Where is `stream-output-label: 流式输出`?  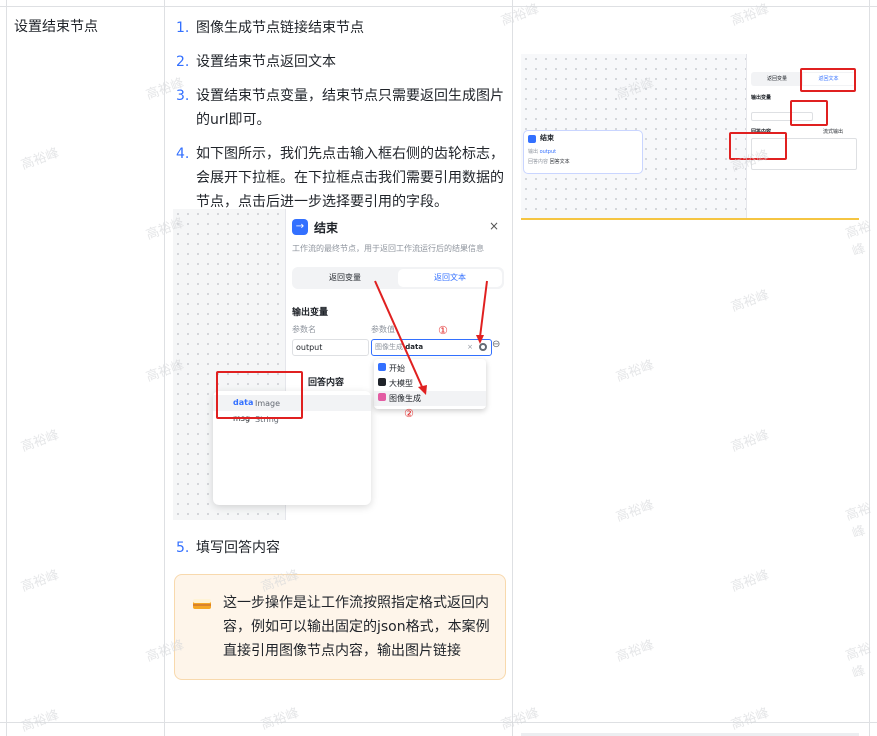 stream-output-label: 流式输出 is located at coordinates (833, 132).